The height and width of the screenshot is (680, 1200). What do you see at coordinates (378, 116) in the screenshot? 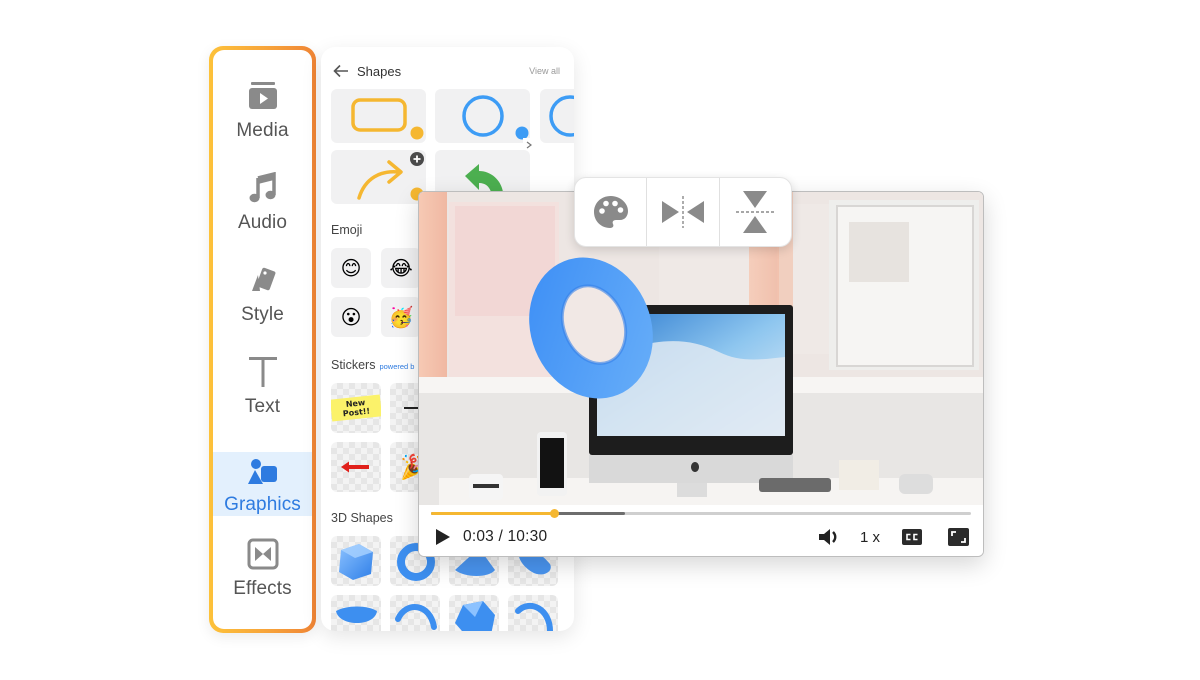
I see `shape-tile-rounded-rectangle` at bounding box center [378, 116].